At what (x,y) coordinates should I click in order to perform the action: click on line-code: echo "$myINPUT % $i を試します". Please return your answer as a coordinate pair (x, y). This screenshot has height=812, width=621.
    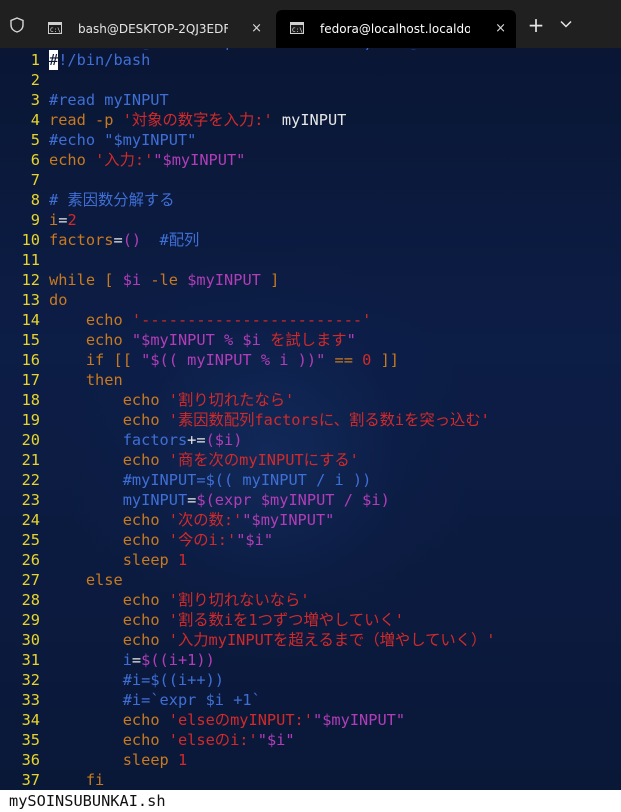
    Looking at the image, I should click on (202, 340).